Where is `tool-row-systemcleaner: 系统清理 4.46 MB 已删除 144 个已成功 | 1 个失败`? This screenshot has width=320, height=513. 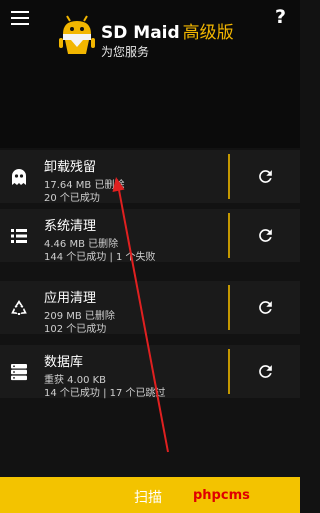
tool-row-systemcleaner: 系统清理 4.46 MB 已删除 144 个已成功 | 1 个失败 is located at coordinates (150, 236).